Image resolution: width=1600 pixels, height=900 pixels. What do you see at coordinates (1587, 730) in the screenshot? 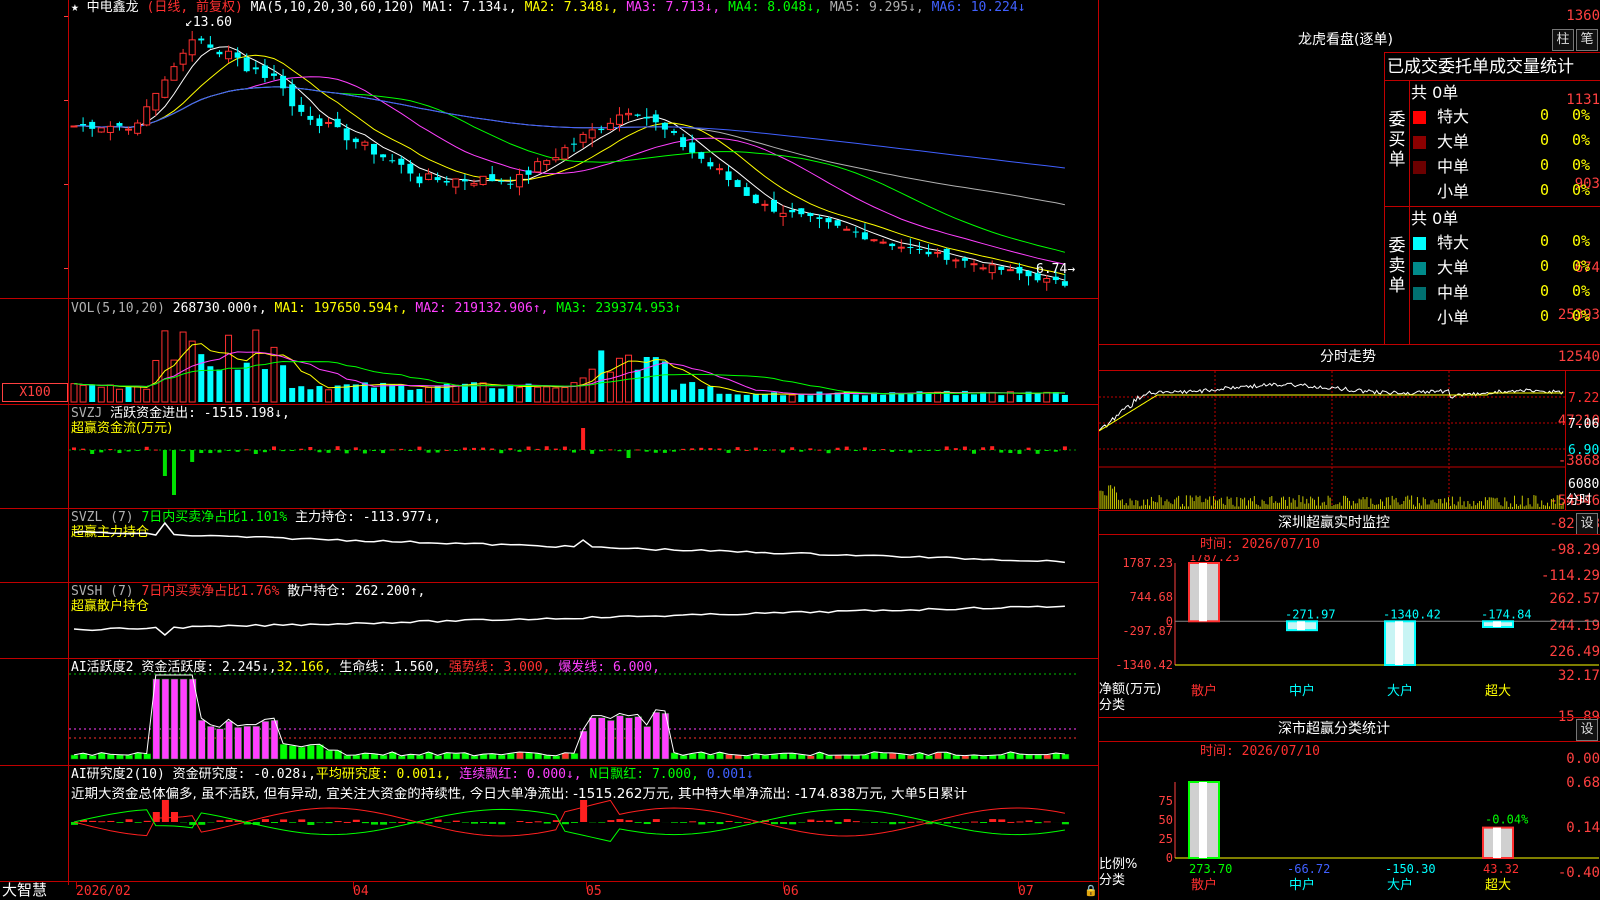
I see `class-settings-button: 设` at bounding box center [1587, 730].